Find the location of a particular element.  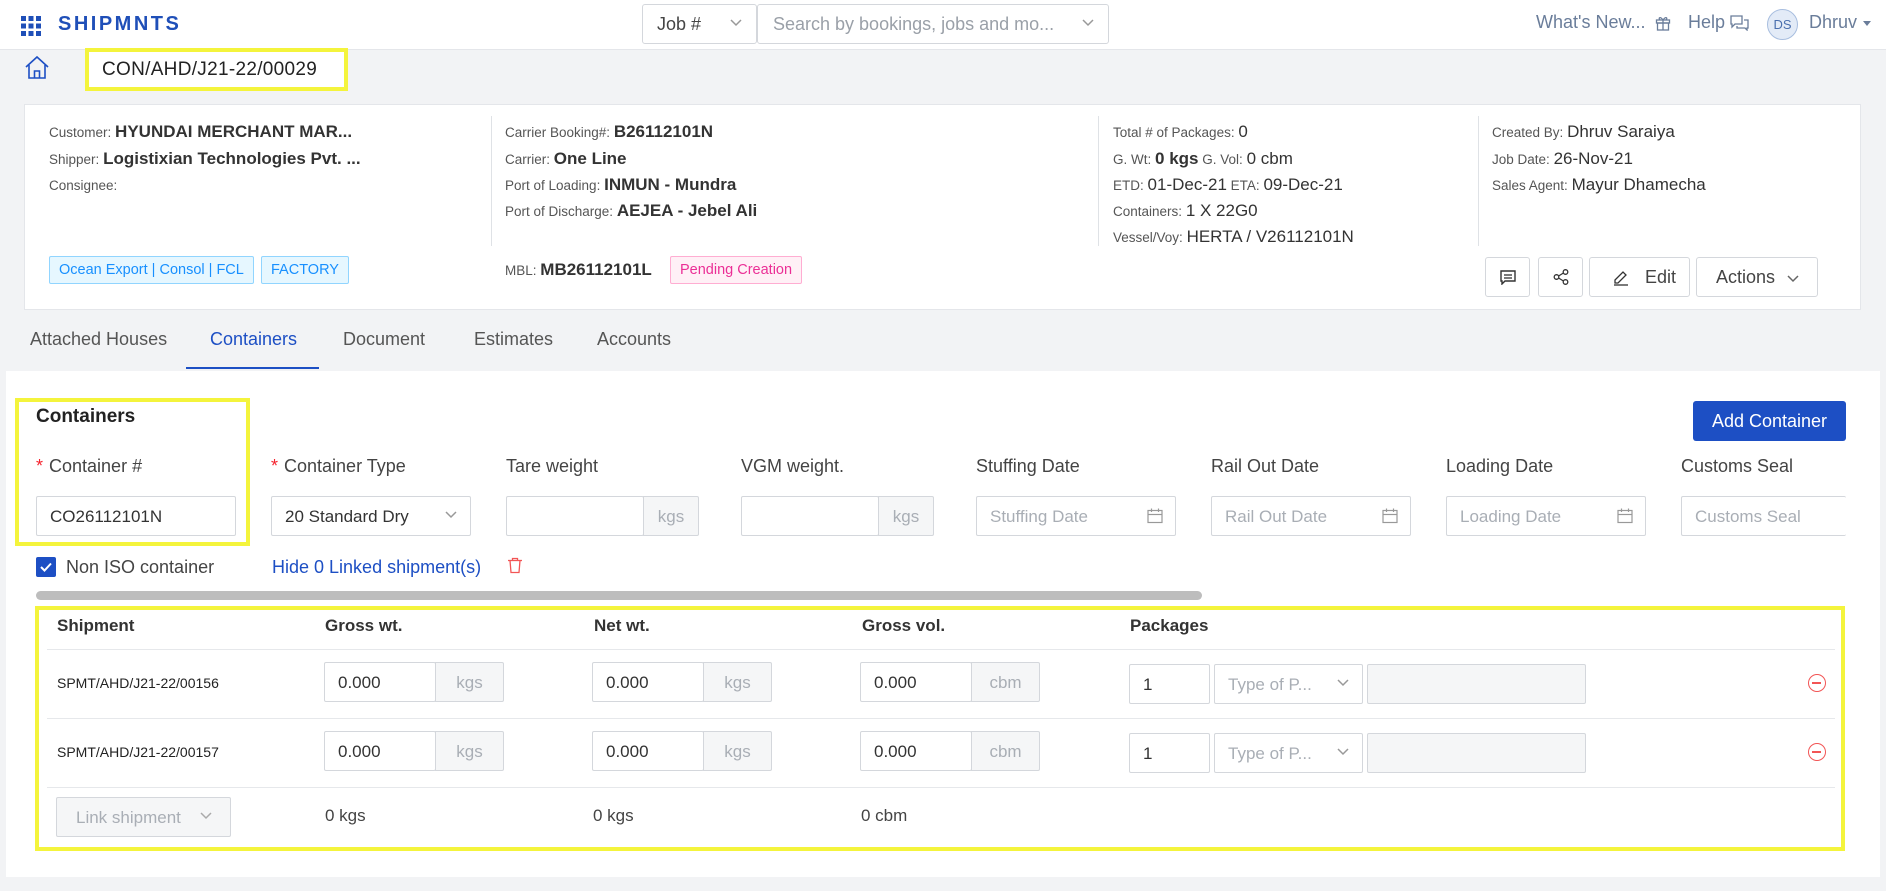

comment-button is located at coordinates (1507, 277).